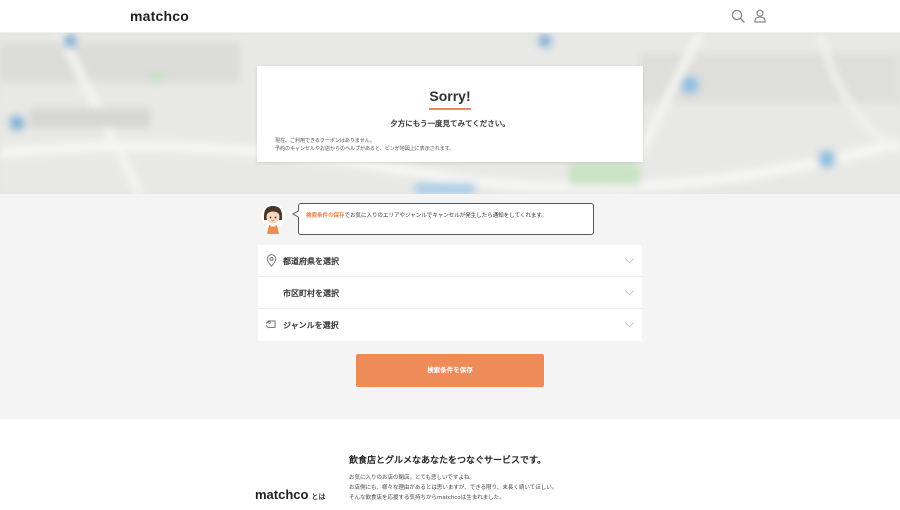  Describe the element at coordinates (273, 219) in the screenshot. I see `guide-avatar` at that location.